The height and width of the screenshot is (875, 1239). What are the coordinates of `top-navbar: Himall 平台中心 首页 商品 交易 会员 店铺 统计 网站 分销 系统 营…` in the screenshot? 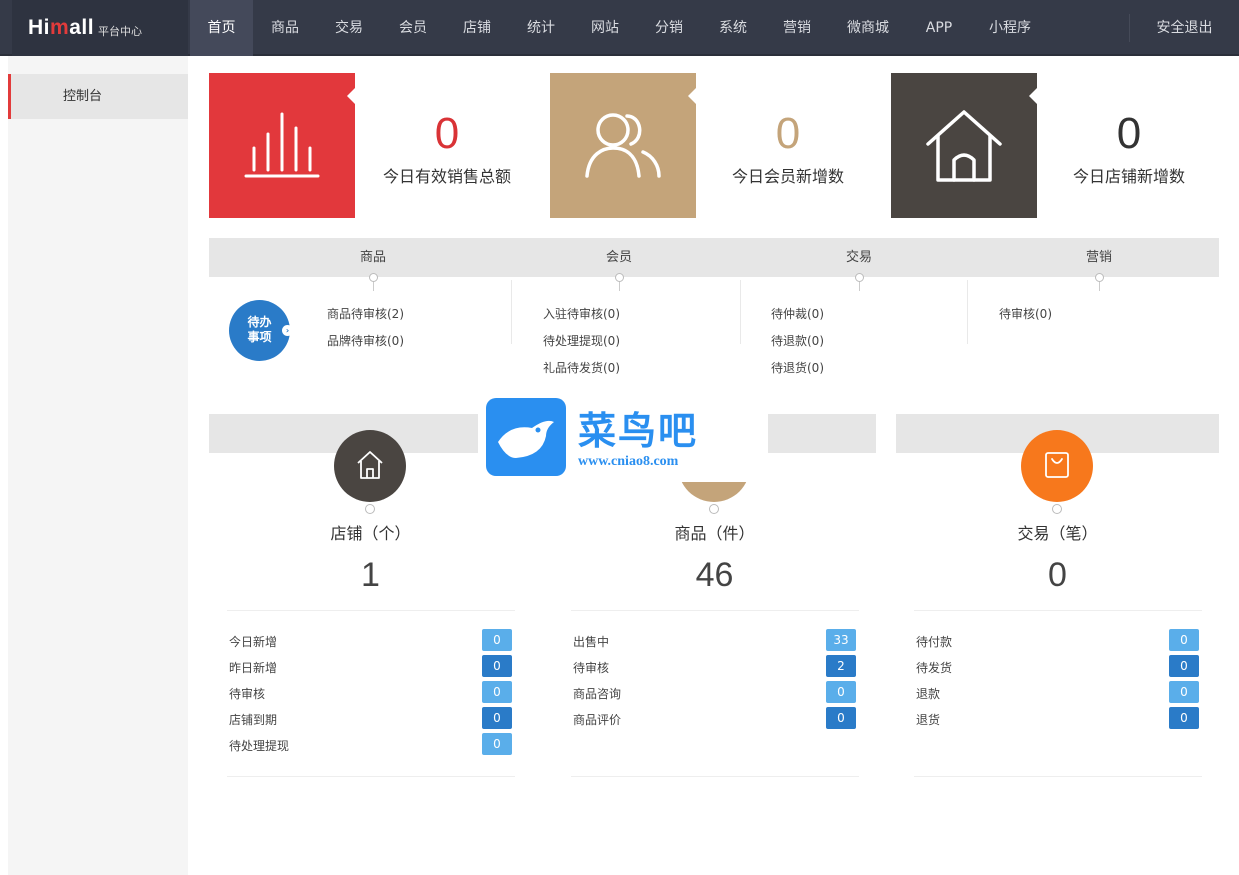 It's located at (619, 28).